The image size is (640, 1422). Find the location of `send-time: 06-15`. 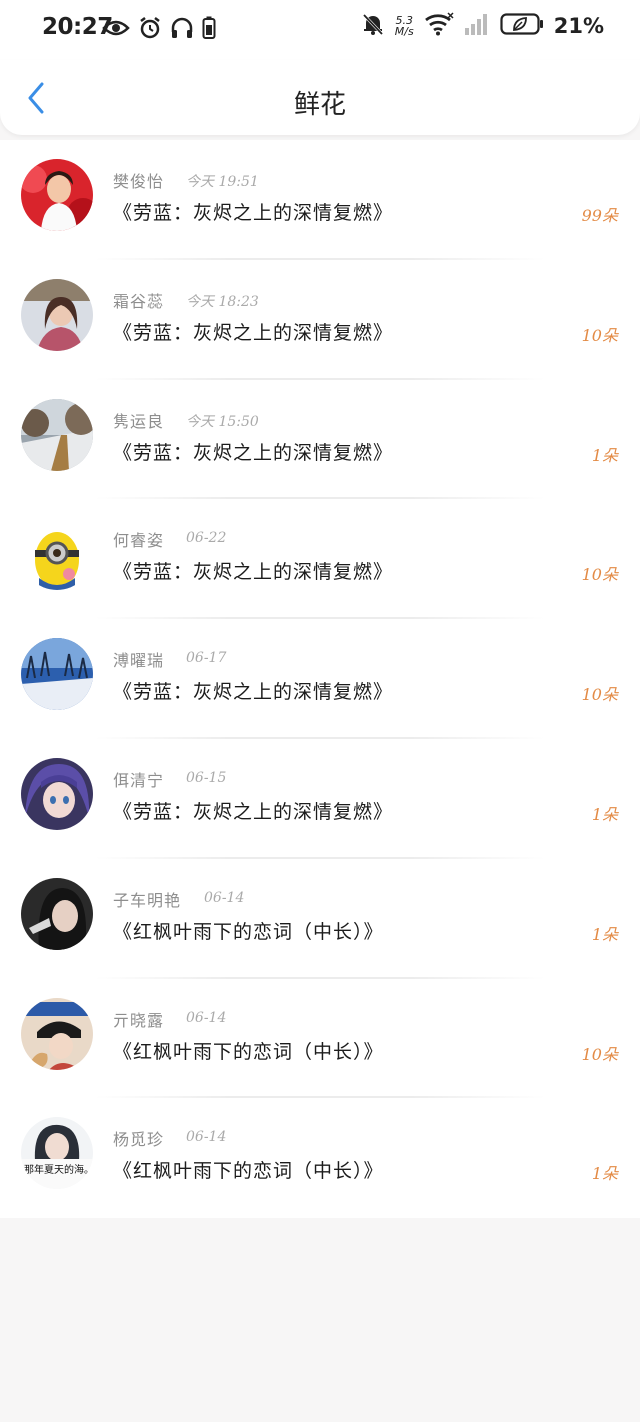

send-time: 06-15 is located at coordinates (206, 777).